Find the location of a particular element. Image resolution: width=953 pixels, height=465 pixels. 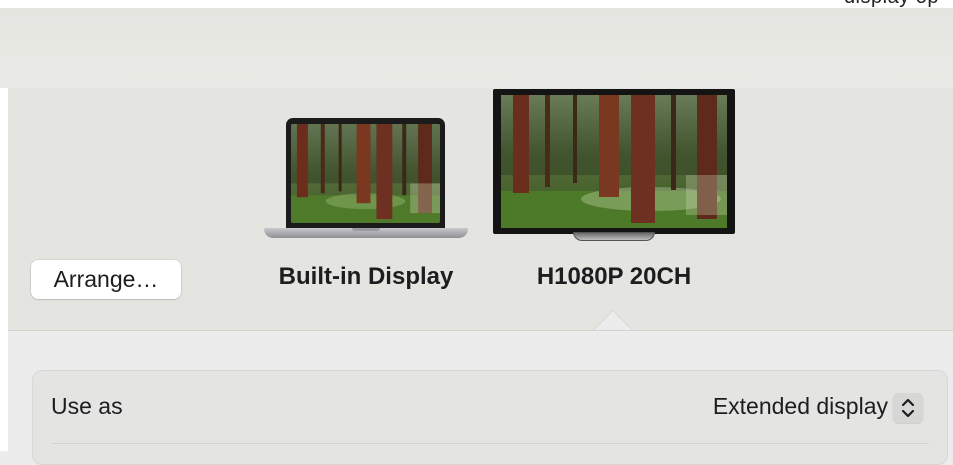

window-top-strip: display op is located at coordinates (476, 4).